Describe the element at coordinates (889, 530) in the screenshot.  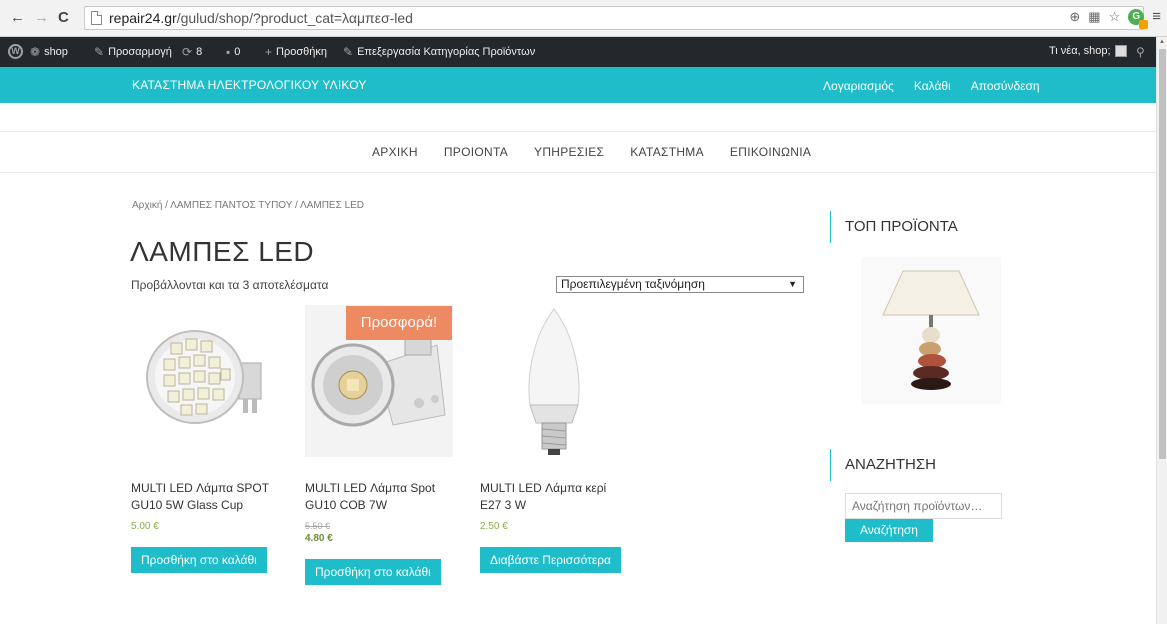
I see `search-button: Αναζήτηση` at that location.